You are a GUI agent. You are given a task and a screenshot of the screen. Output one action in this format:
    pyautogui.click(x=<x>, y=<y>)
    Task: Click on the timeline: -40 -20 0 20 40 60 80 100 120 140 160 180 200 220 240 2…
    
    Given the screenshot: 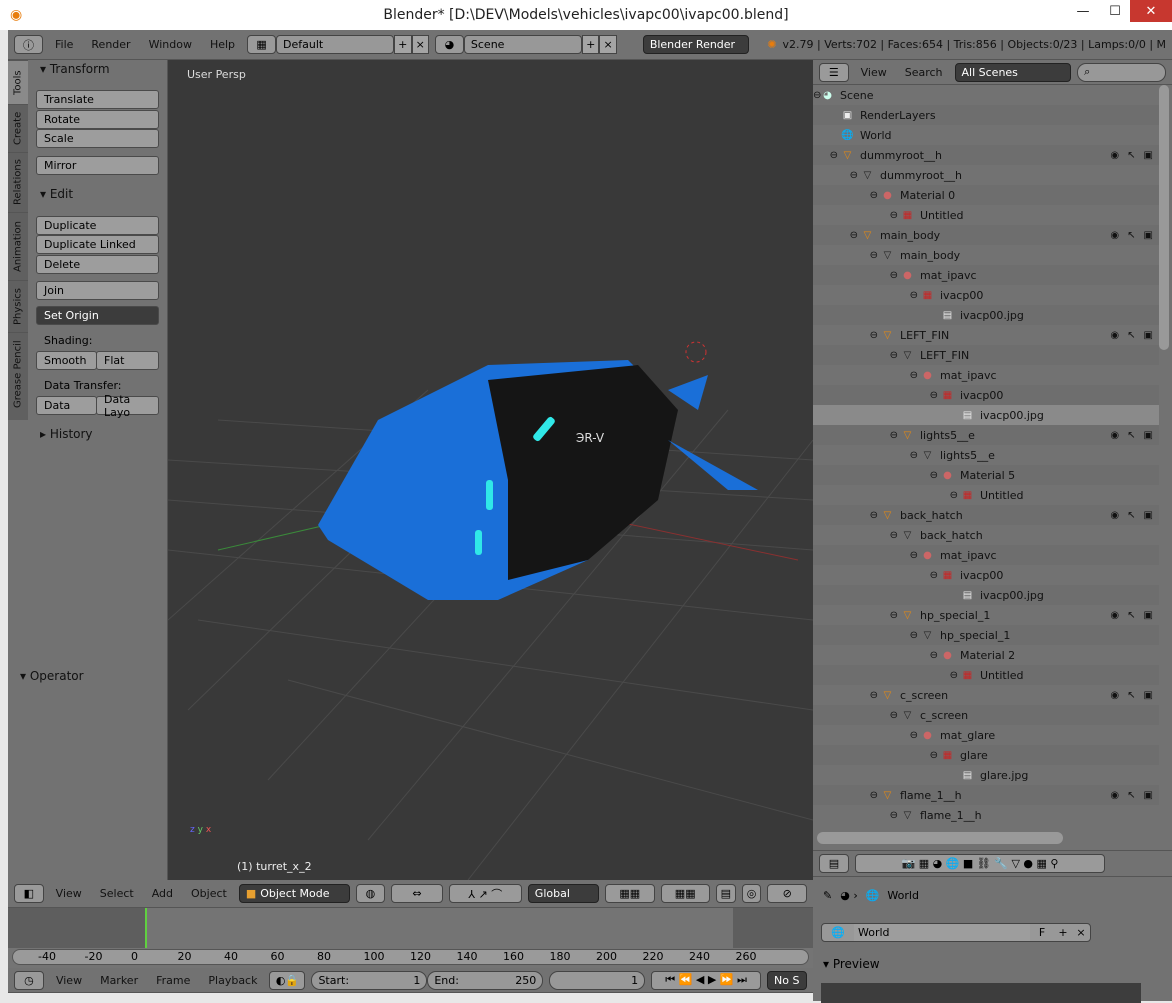 What is the action you would take?
    pyautogui.click(x=410, y=938)
    